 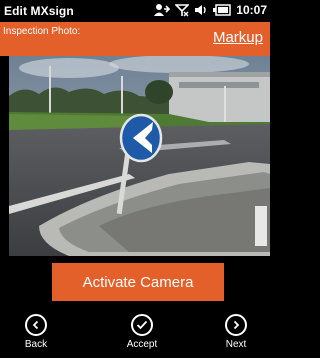 I want to click on back-label: Back, so click(x=36, y=344).